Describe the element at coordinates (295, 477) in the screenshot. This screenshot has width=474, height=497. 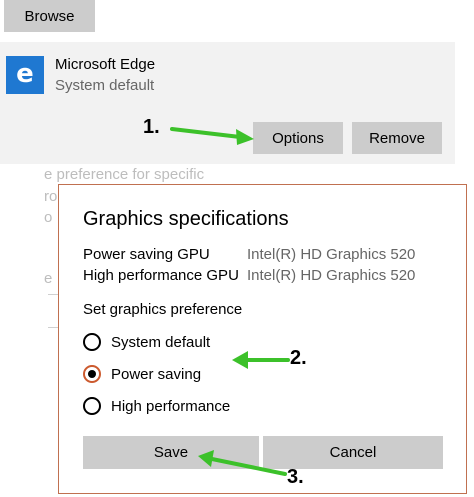
I see `annotation-step-3: 3.` at that location.